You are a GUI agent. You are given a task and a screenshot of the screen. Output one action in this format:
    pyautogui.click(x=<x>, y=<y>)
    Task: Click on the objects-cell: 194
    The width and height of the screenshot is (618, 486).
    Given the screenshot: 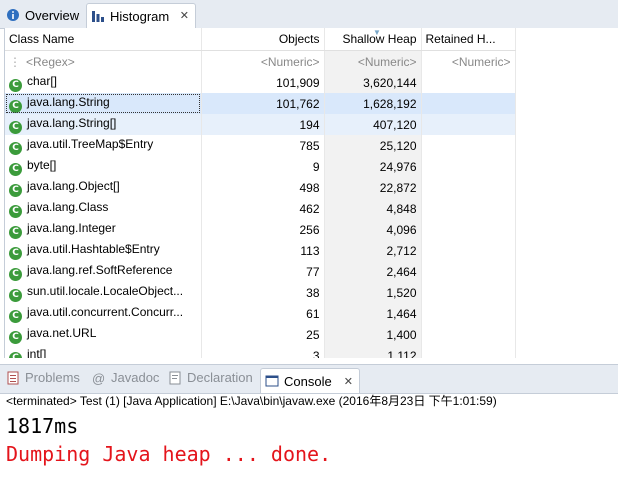 What is the action you would take?
    pyautogui.click(x=263, y=124)
    